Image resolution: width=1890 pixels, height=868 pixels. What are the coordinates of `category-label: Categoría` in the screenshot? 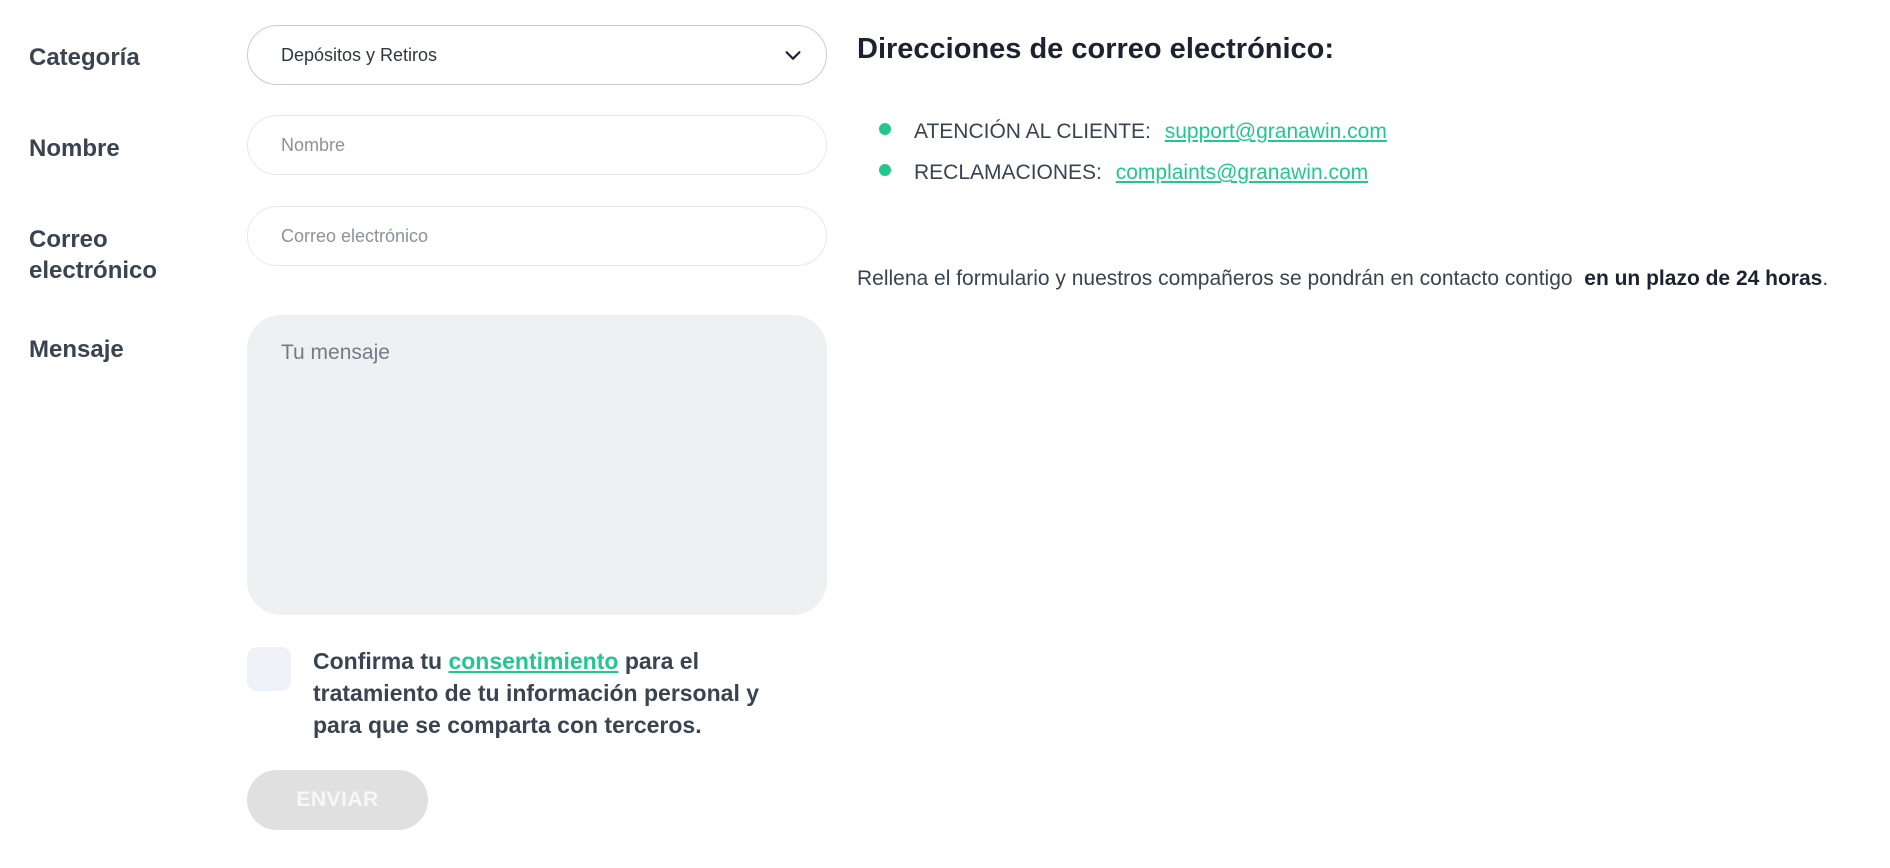 It's located at (84, 57).